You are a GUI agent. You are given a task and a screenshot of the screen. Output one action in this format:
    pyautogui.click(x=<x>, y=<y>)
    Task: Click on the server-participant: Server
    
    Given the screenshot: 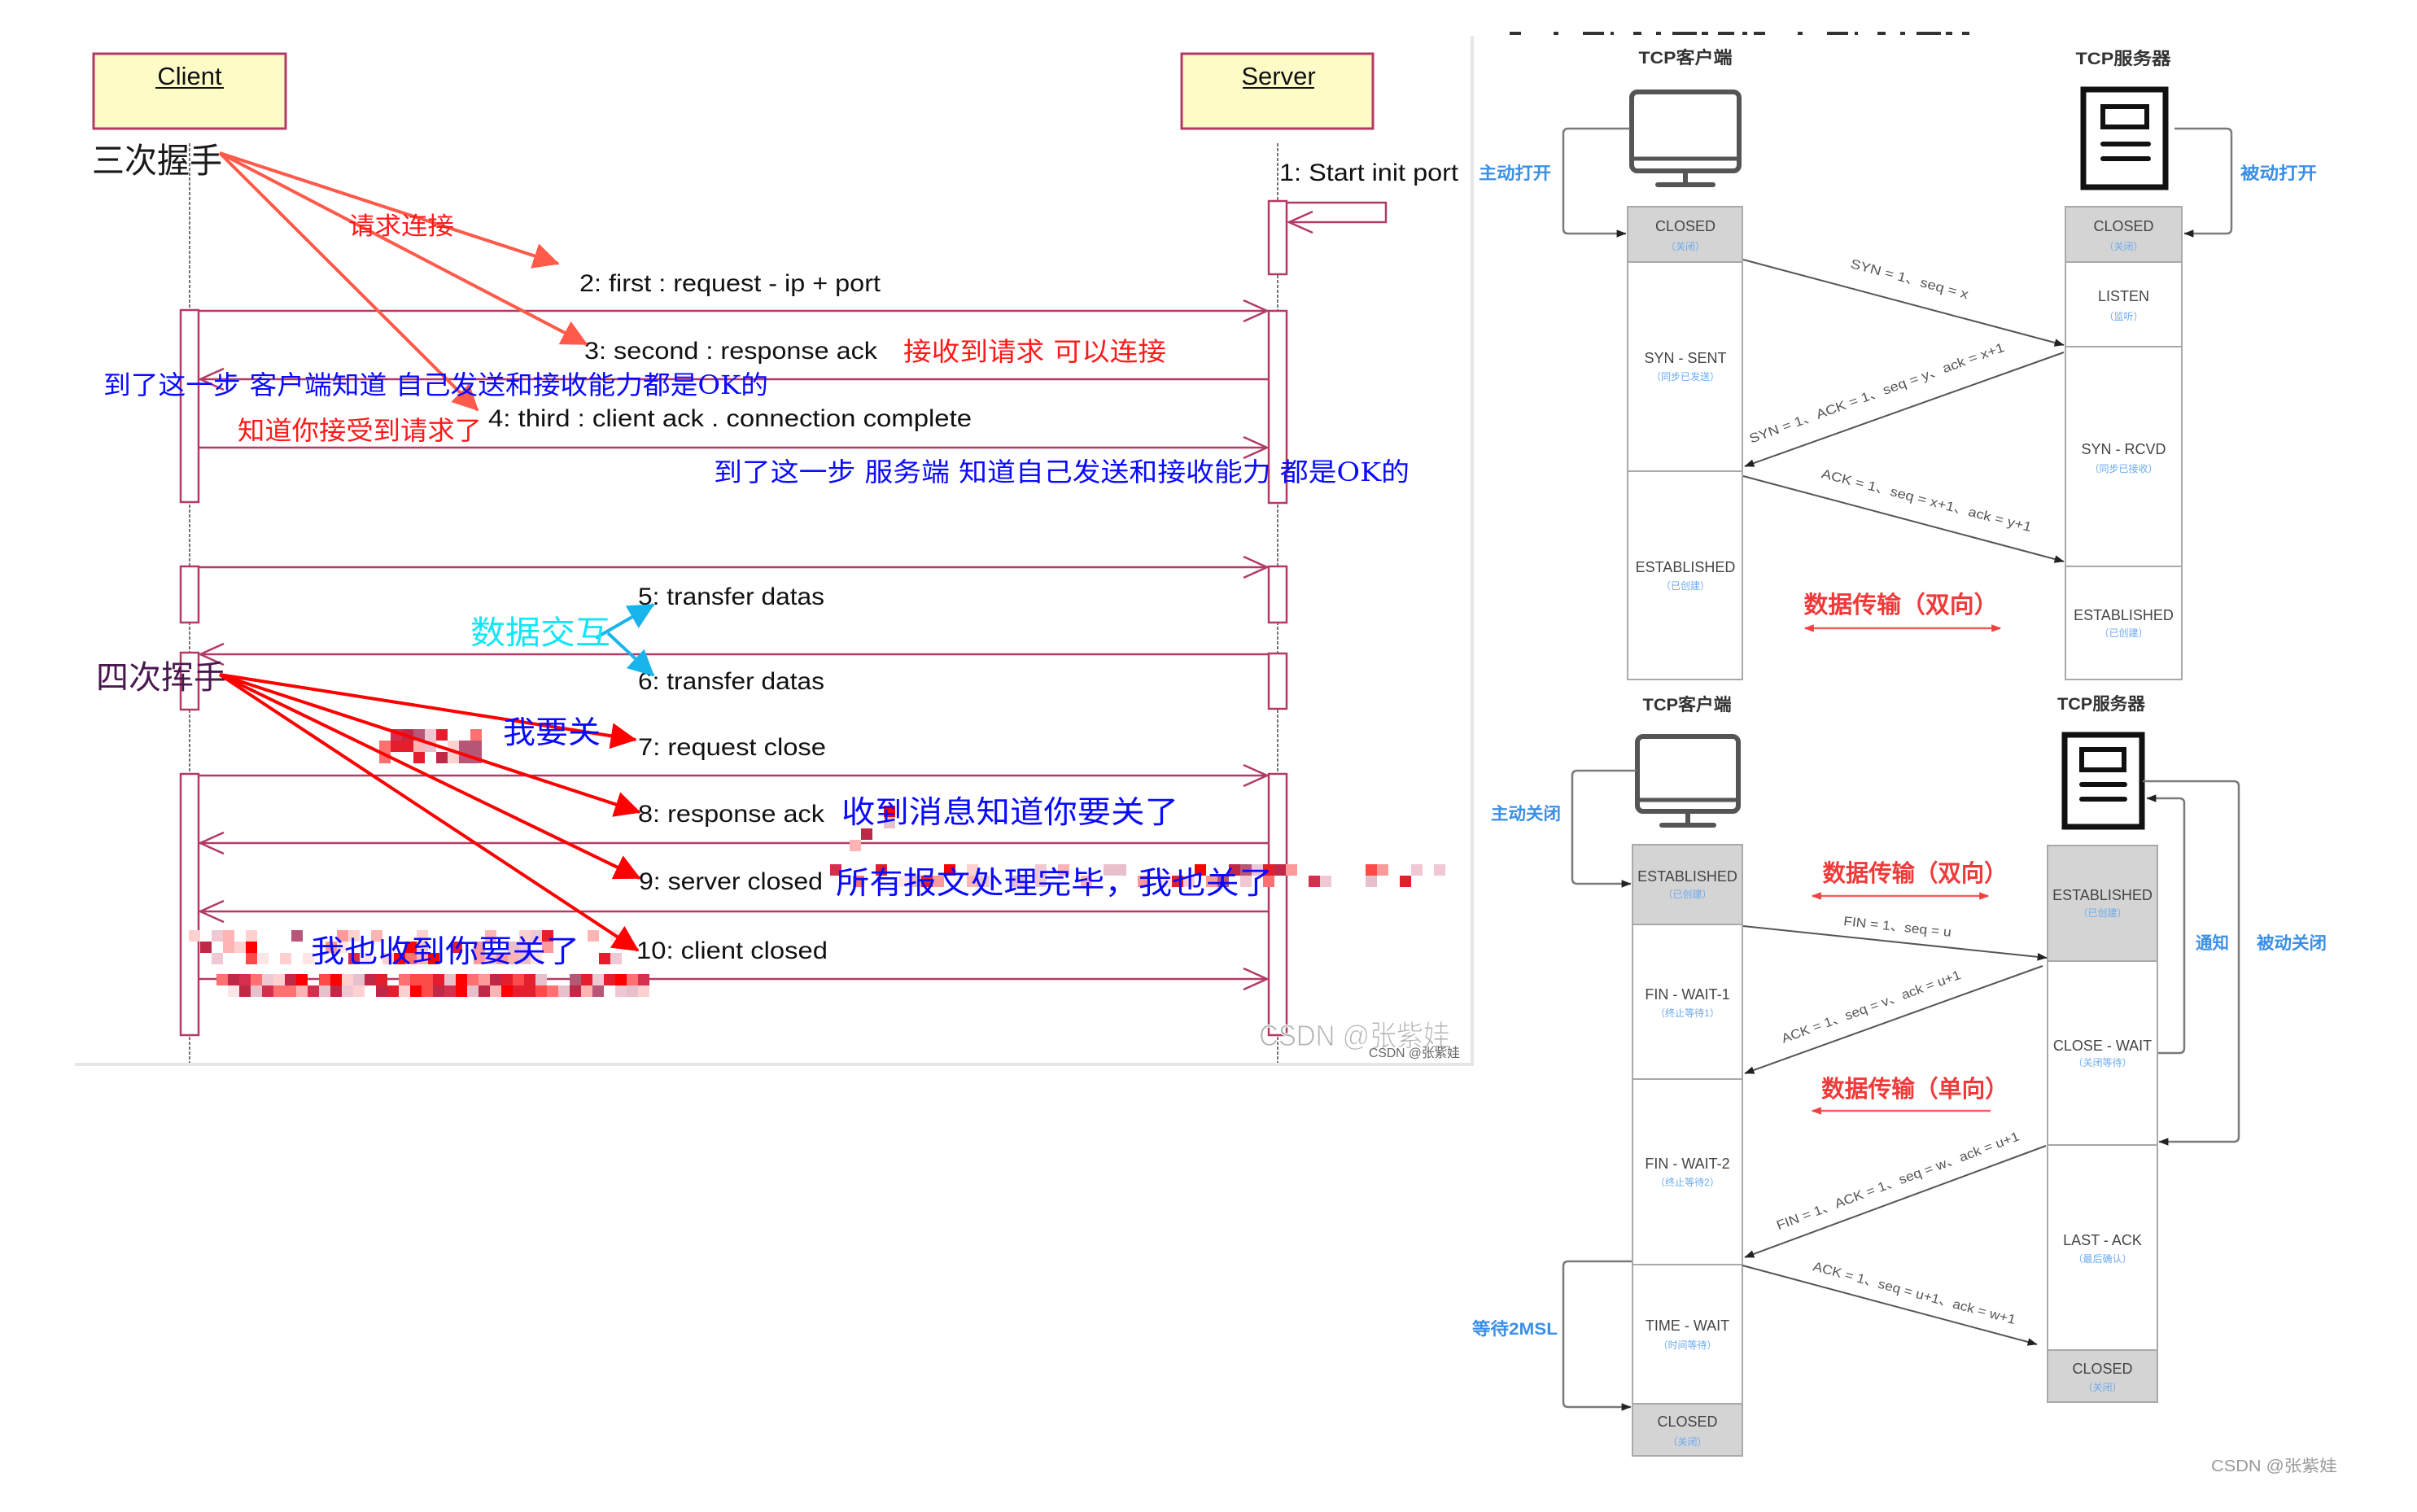 What is the action you would take?
    pyautogui.click(x=1277, y=91)
    